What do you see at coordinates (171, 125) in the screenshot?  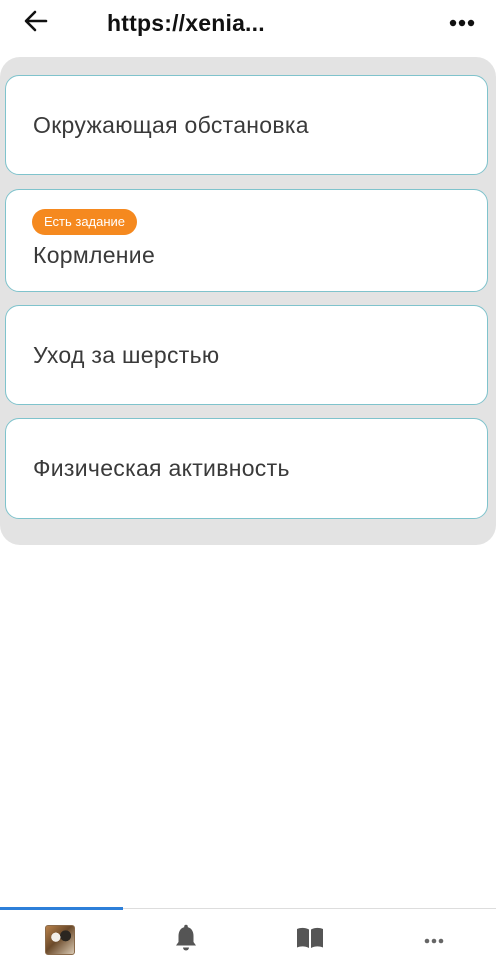 I see `card-label: Окружающая обстановка` at bounding box center [171, 125].